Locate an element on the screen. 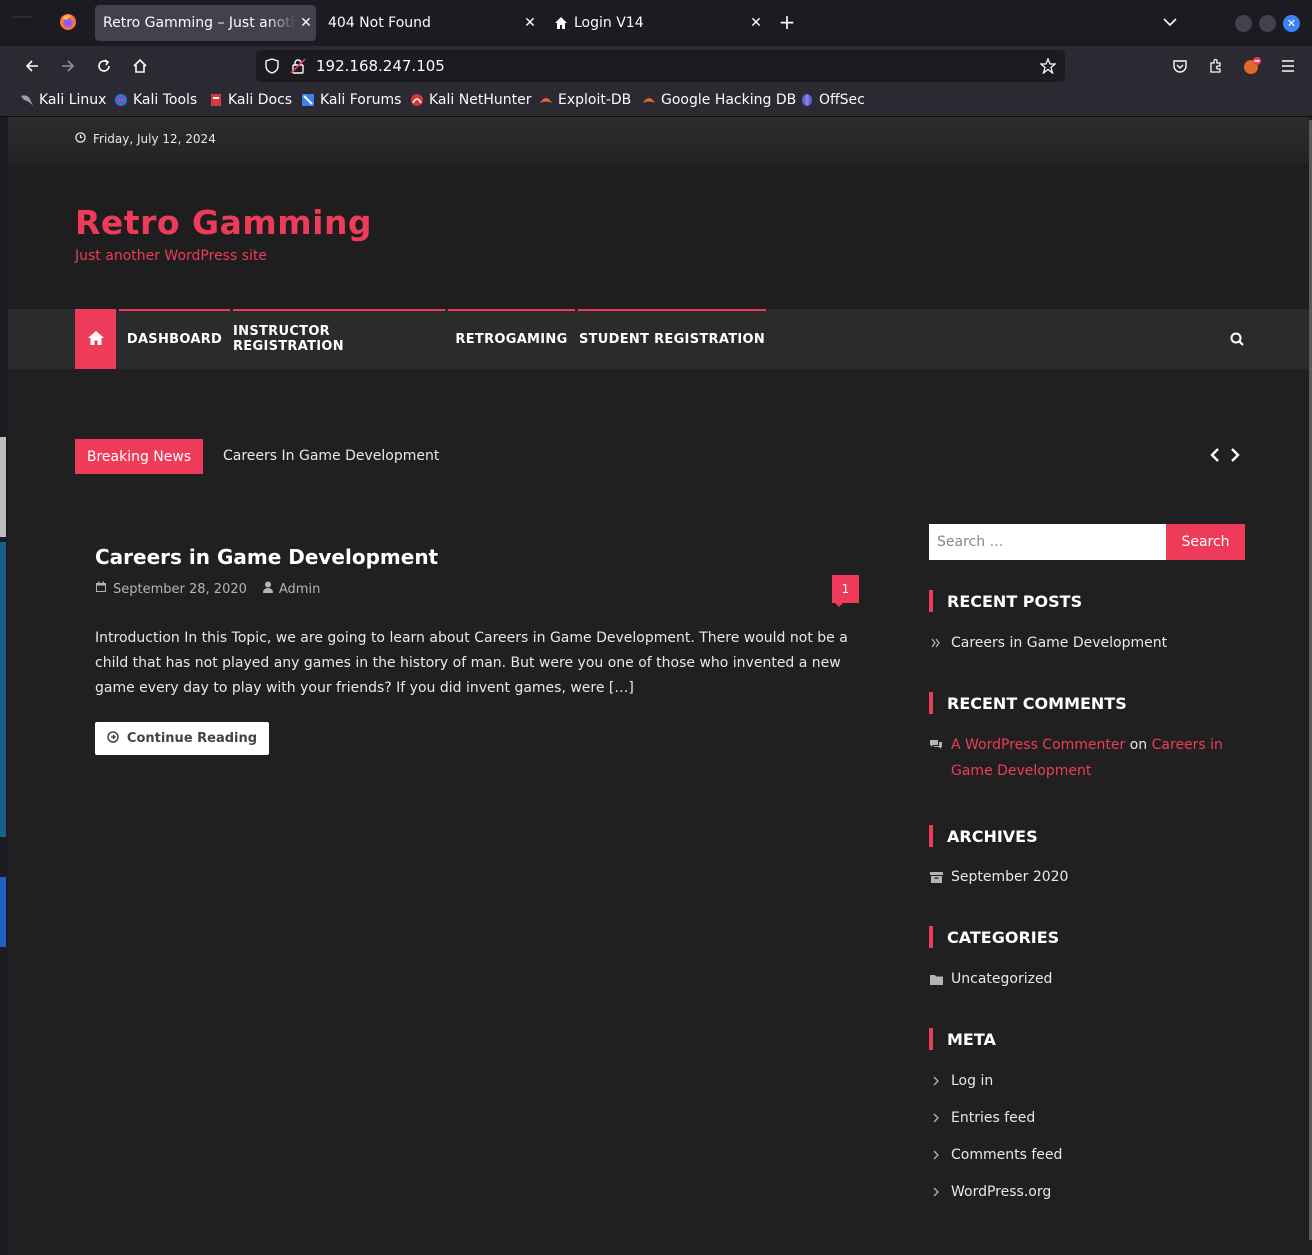  bookmark-label: Kali Tools is located at coordinates (165, 100).